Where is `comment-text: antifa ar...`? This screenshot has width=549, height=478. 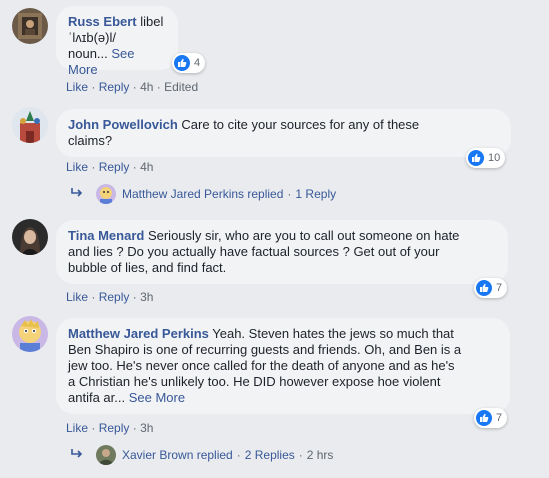 comment-text: antifa ar... is located at coordinates (97, 397).